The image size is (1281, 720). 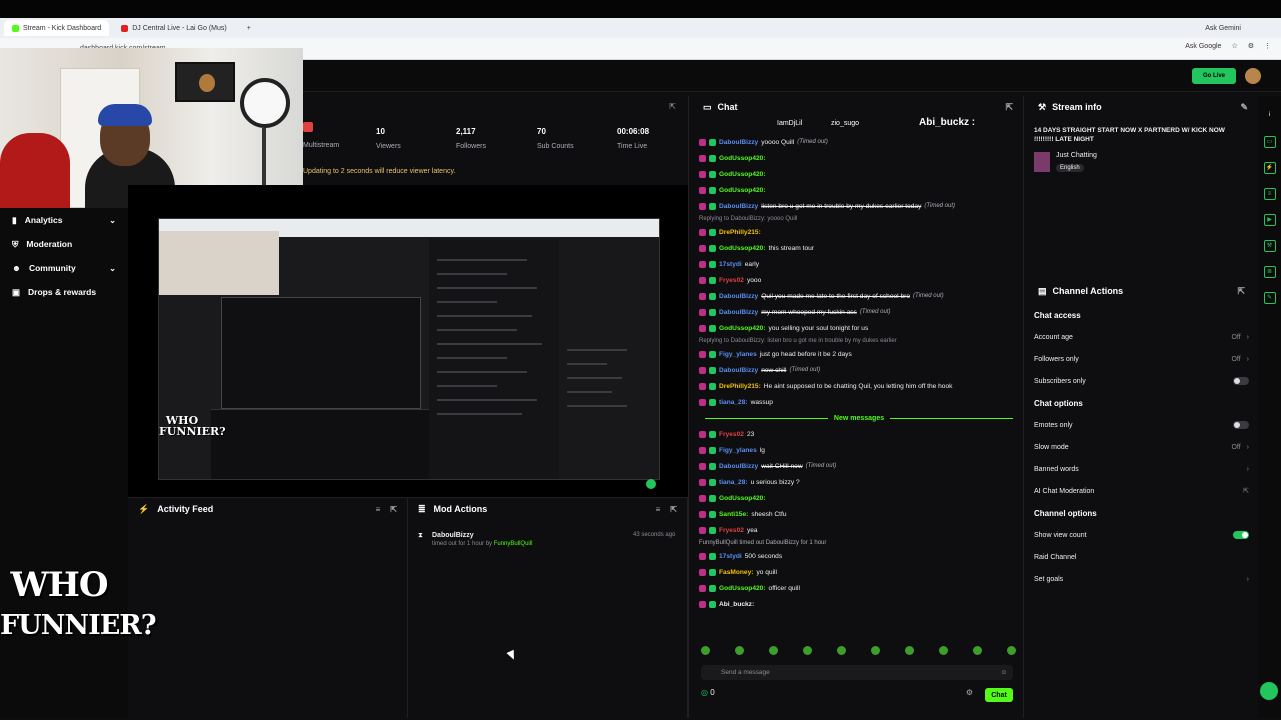 What do you see at coordinates (859, 572) in the screenshot?
I see `chat-message: FasMoney: yo quill` at bounding box center [859, 572].